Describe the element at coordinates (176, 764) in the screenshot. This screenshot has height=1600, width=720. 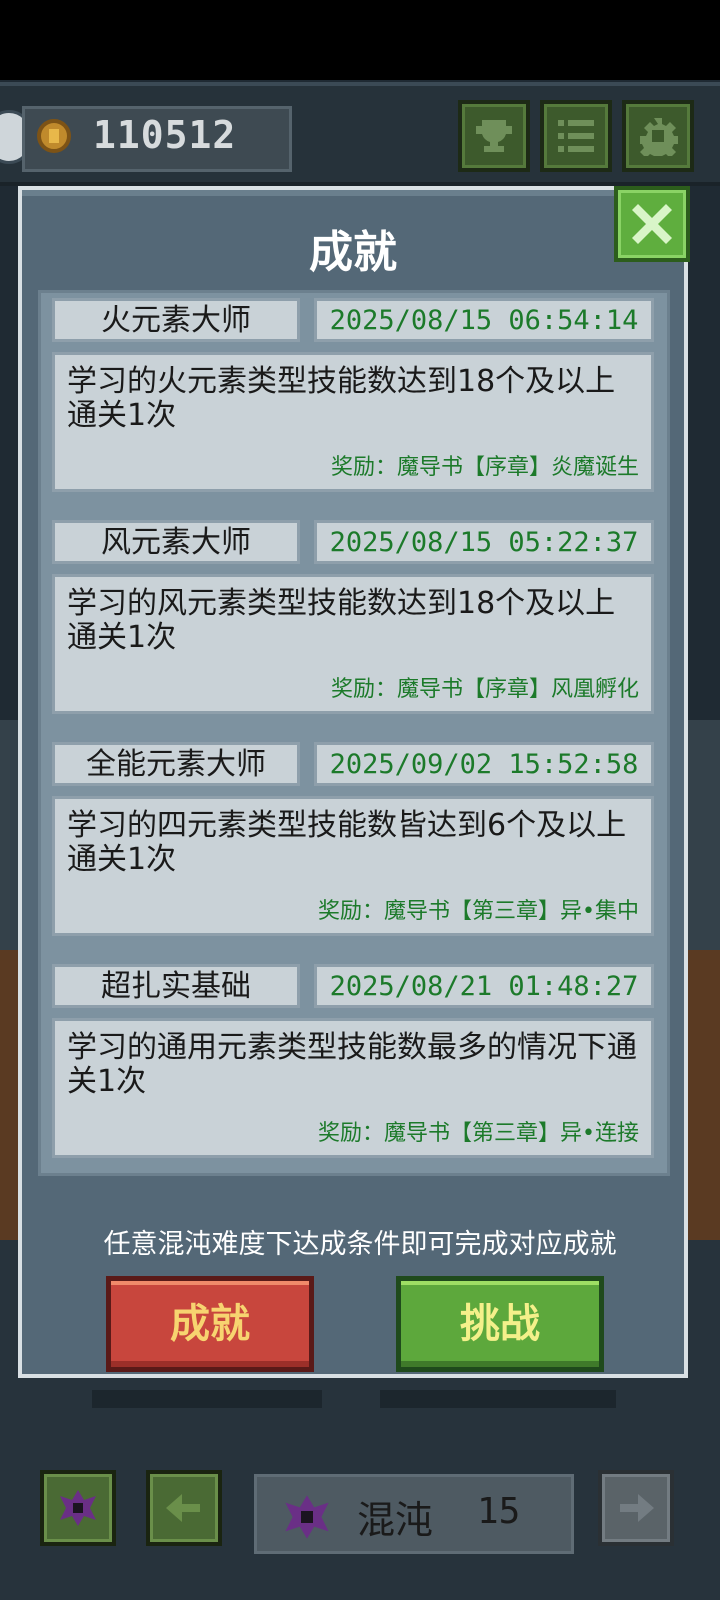
I see `achievement-name: 全能元素大师` at that location.